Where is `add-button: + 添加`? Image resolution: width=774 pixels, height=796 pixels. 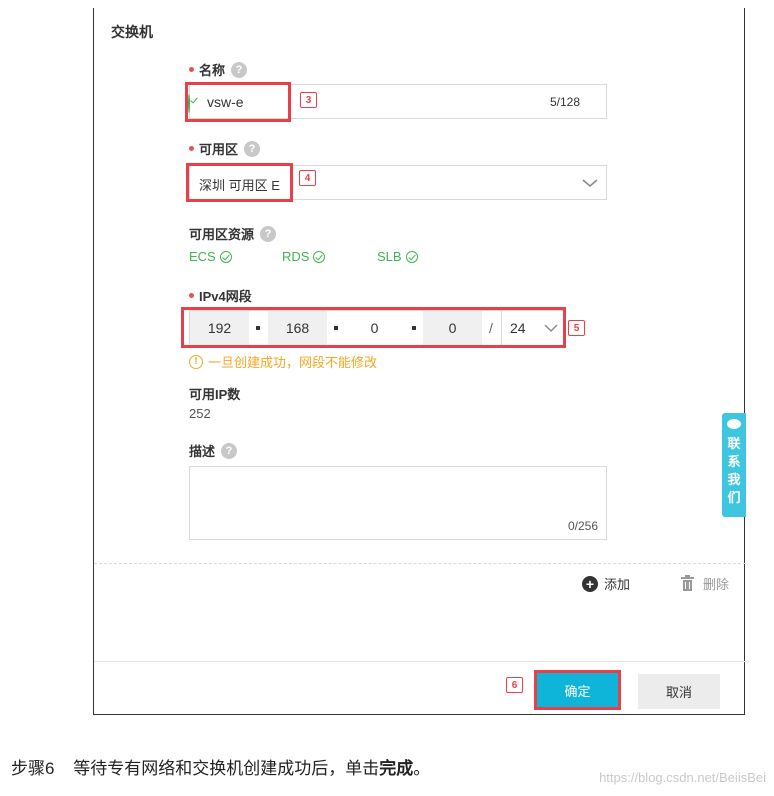 add-button: + 添加 is located at coordinates (606, 583).